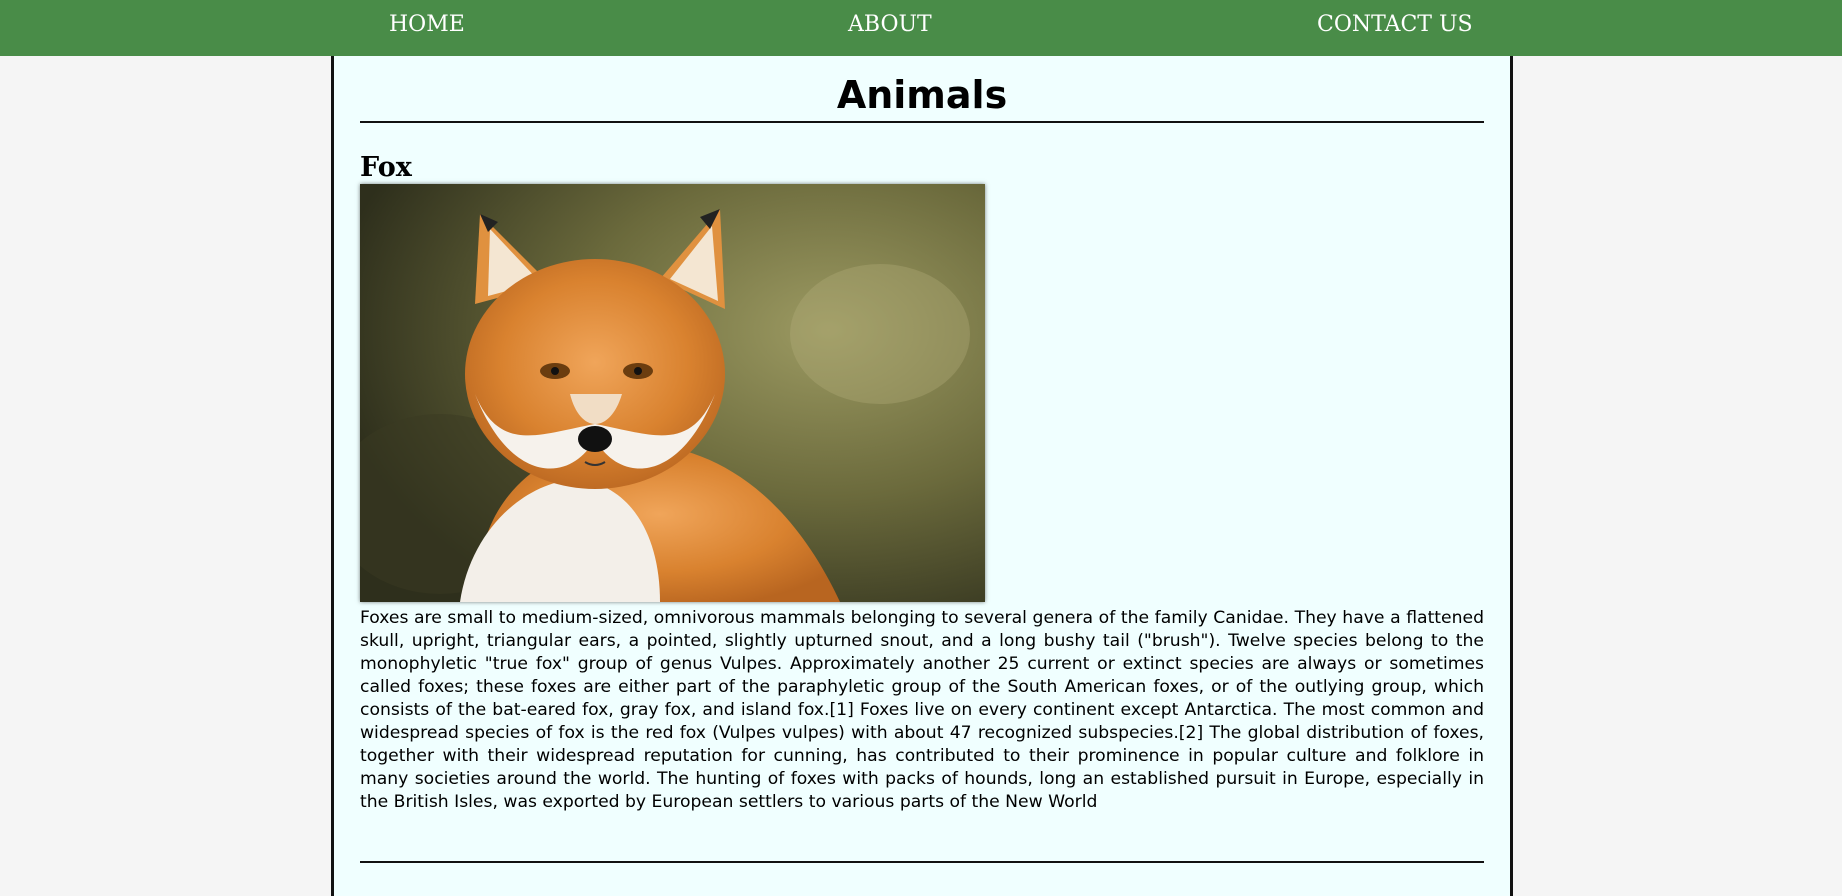  What do you see at coordinates (1395, 25) in the screenshot?
I see `nav-contact-link: CONTACT US` at bounding box center [1395, 25].